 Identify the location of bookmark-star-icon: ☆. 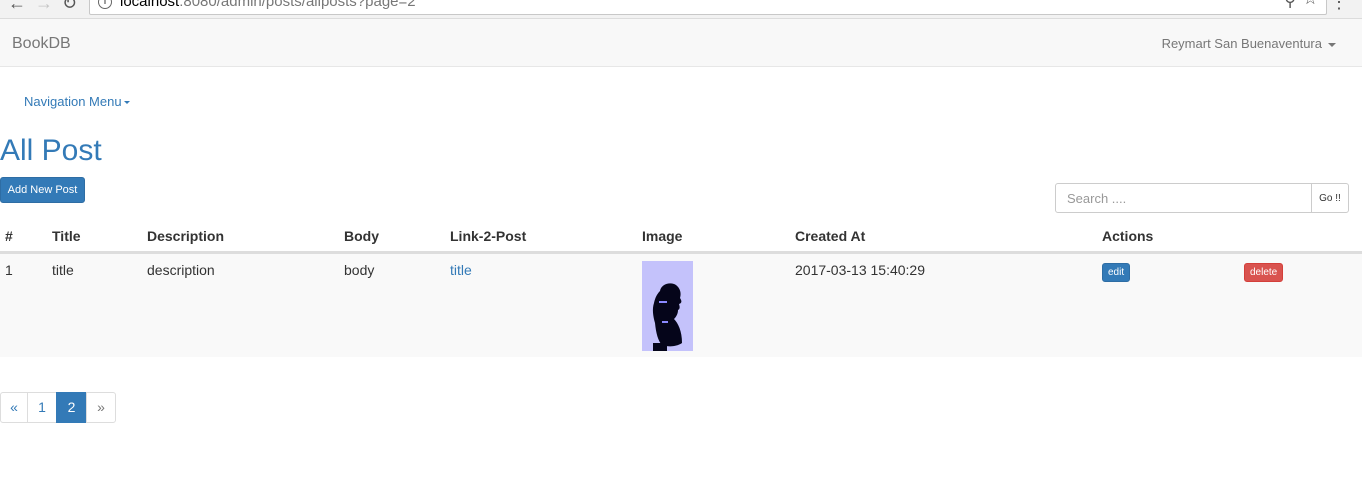
(1310, 4).